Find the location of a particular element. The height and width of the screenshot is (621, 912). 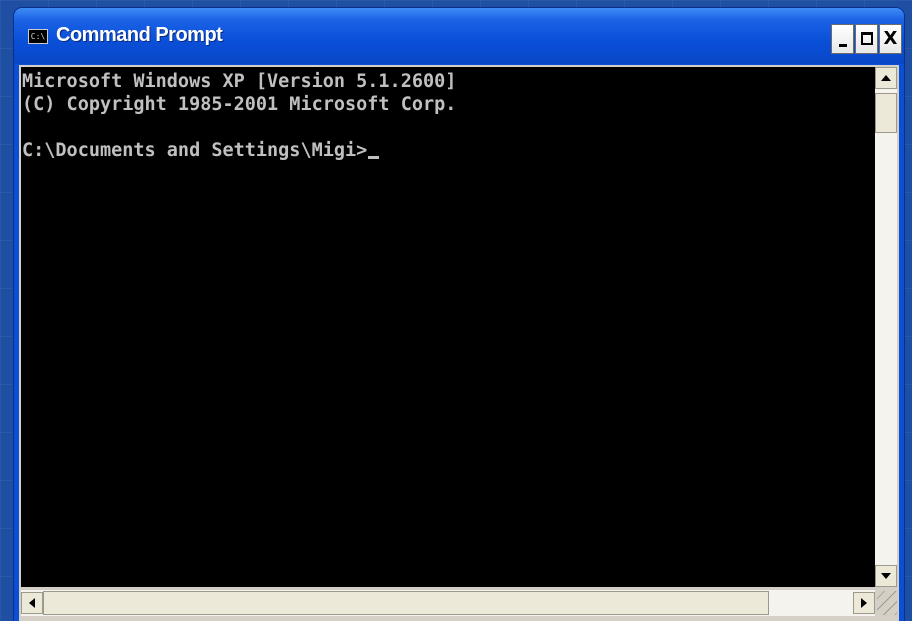

title-bar: C:\ Command Prompt X is located at coordinates (459, 36).